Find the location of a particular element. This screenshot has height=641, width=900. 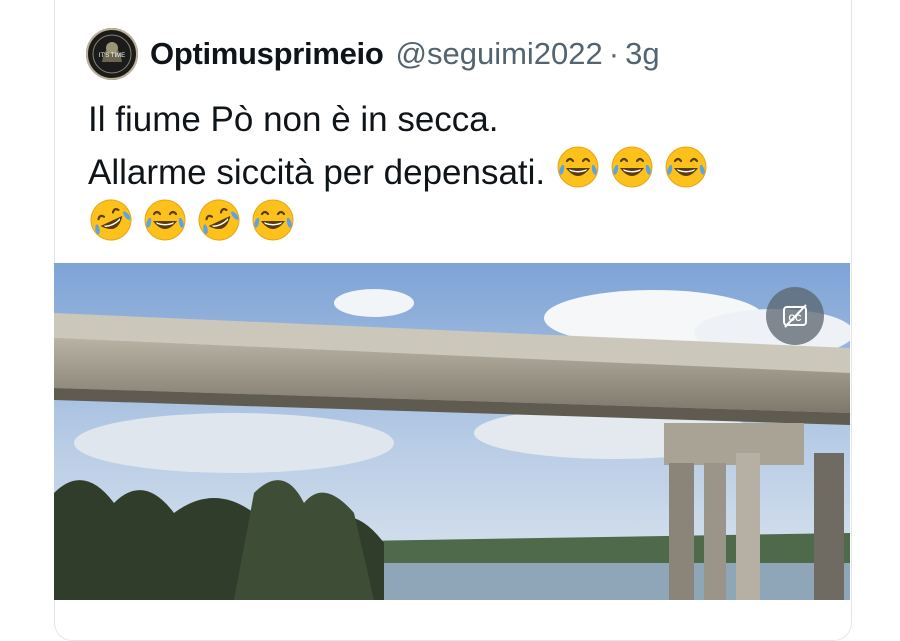

tweet-line-1: Il fiume Pò non è in secca. is located at coordinates (293, 119).